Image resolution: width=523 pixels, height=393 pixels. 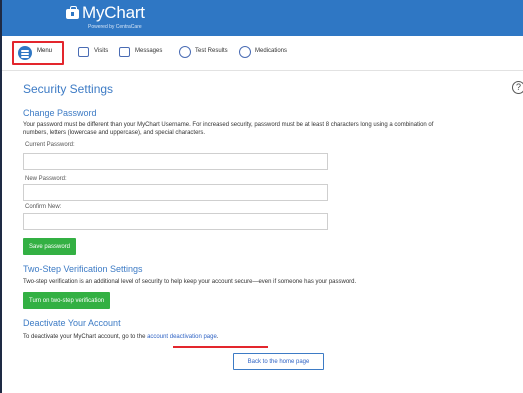 I want to click on link-highlight-underline, so click(x=220, y=347).